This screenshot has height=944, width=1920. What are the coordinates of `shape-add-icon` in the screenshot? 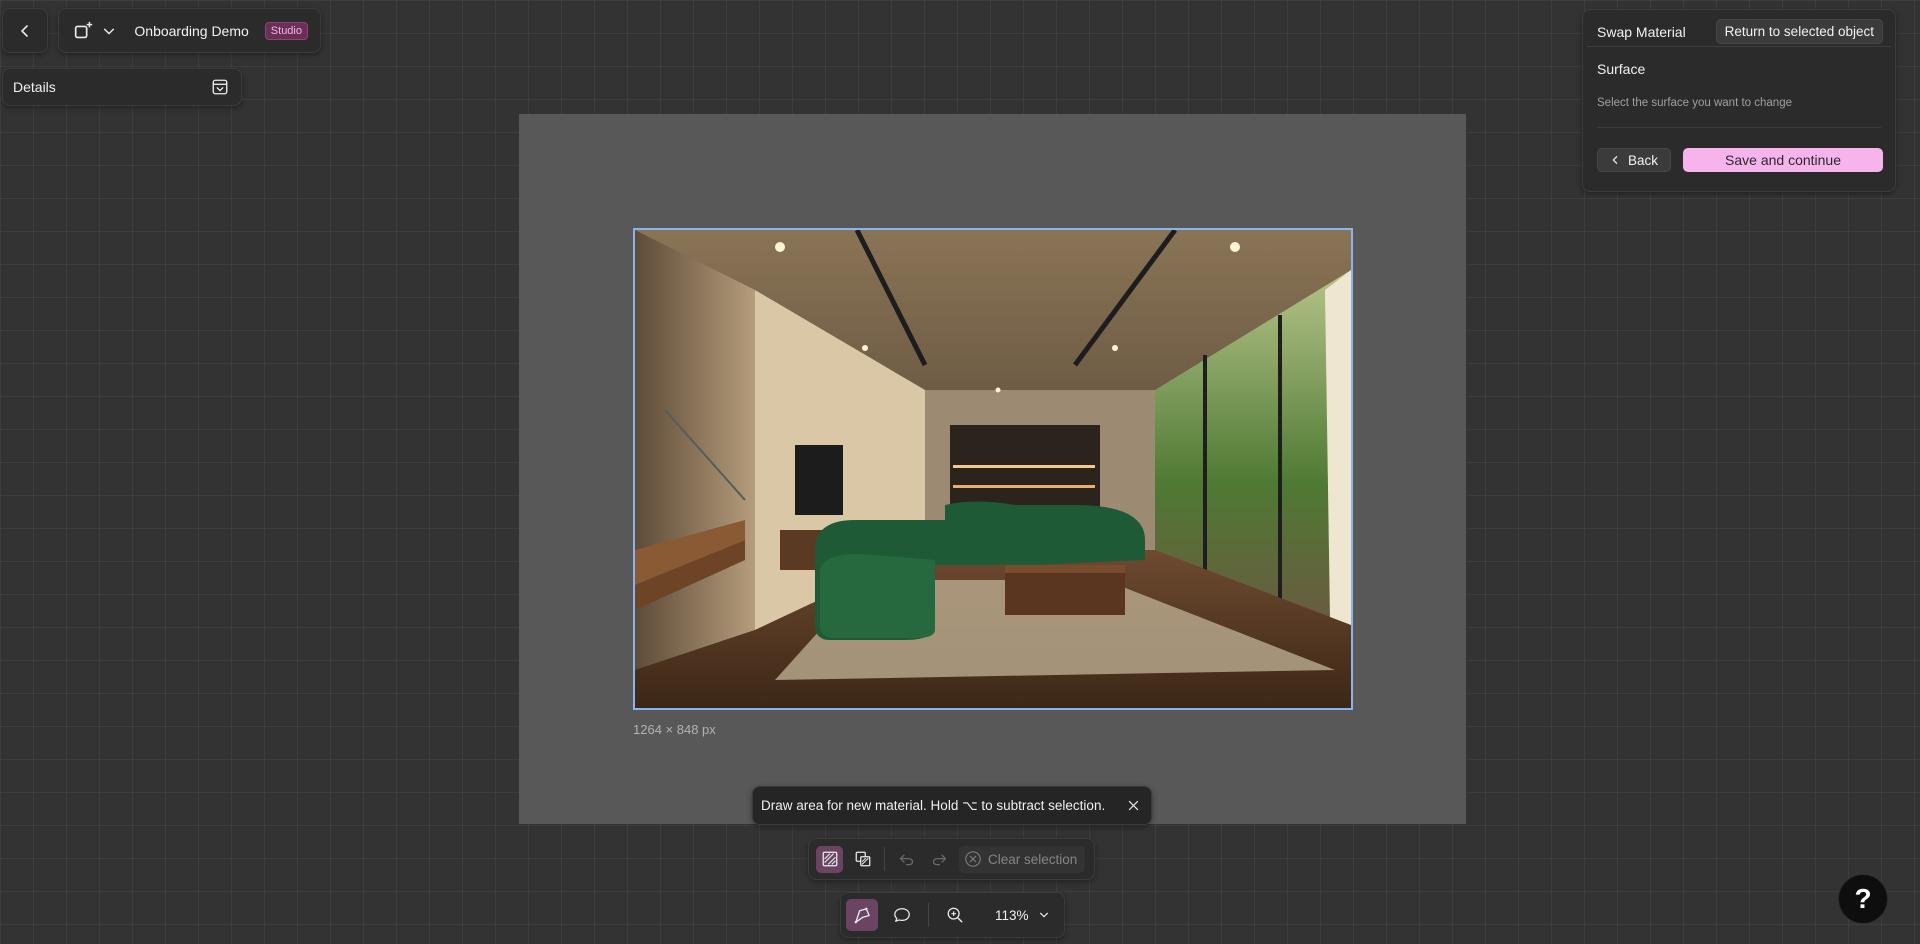 It's located at (83, 31).